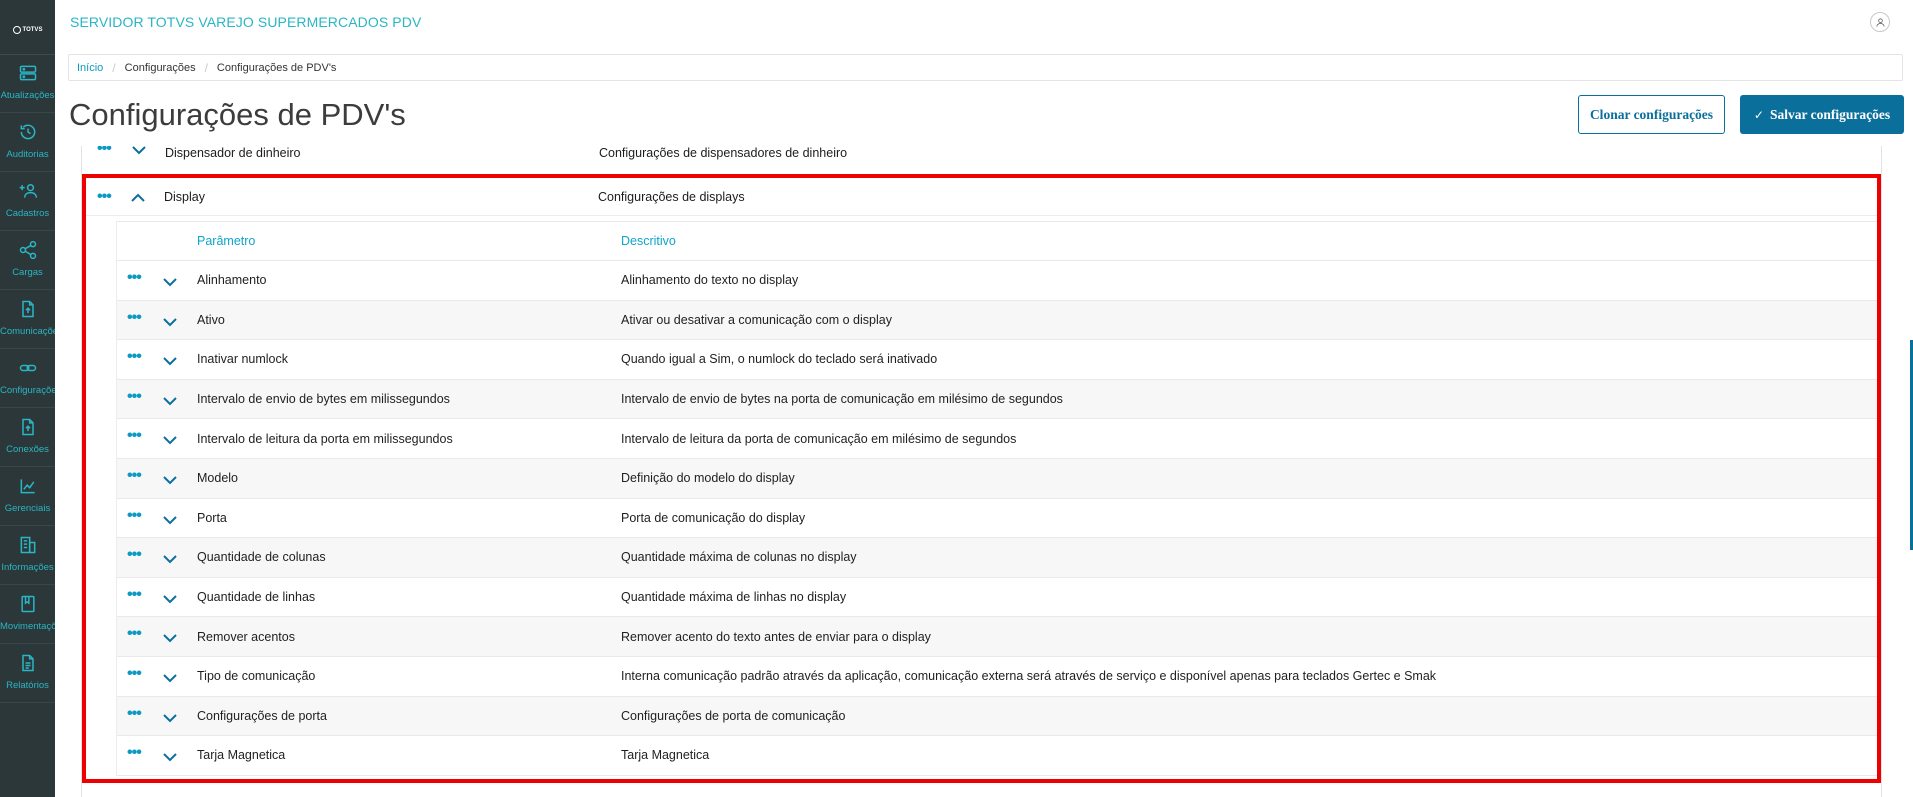 The width and height of the screenshot is (1913, 797). I want to click on parameter-name: Quantidade de colunas, so click(261, 557).